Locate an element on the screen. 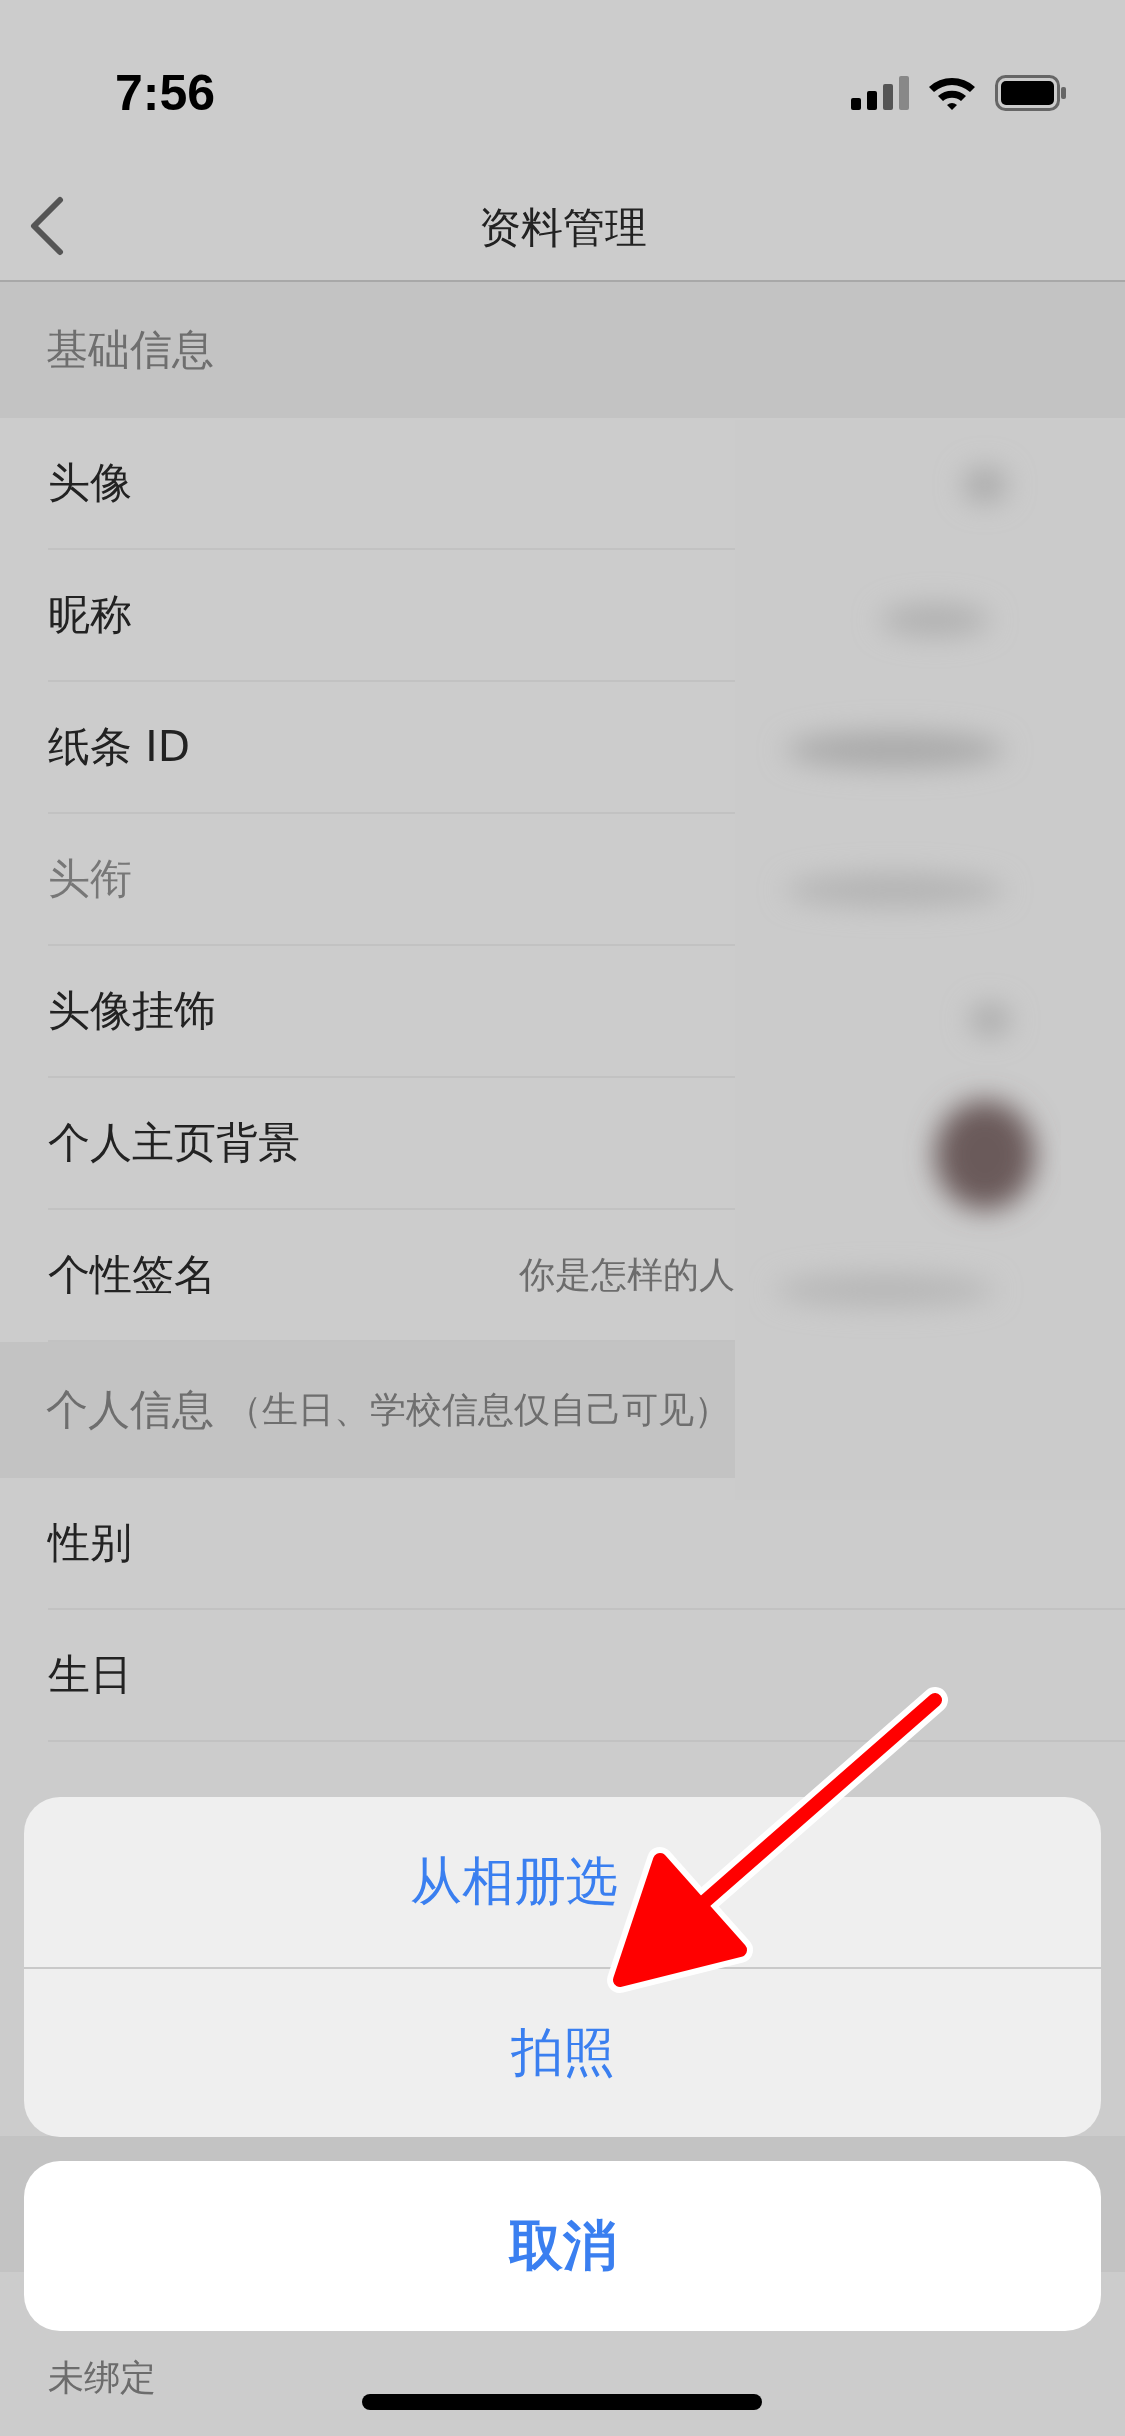 The width and height of the screenshot is (1125, 2436). row-label: 生日 is located at coordinates (90, 1675).